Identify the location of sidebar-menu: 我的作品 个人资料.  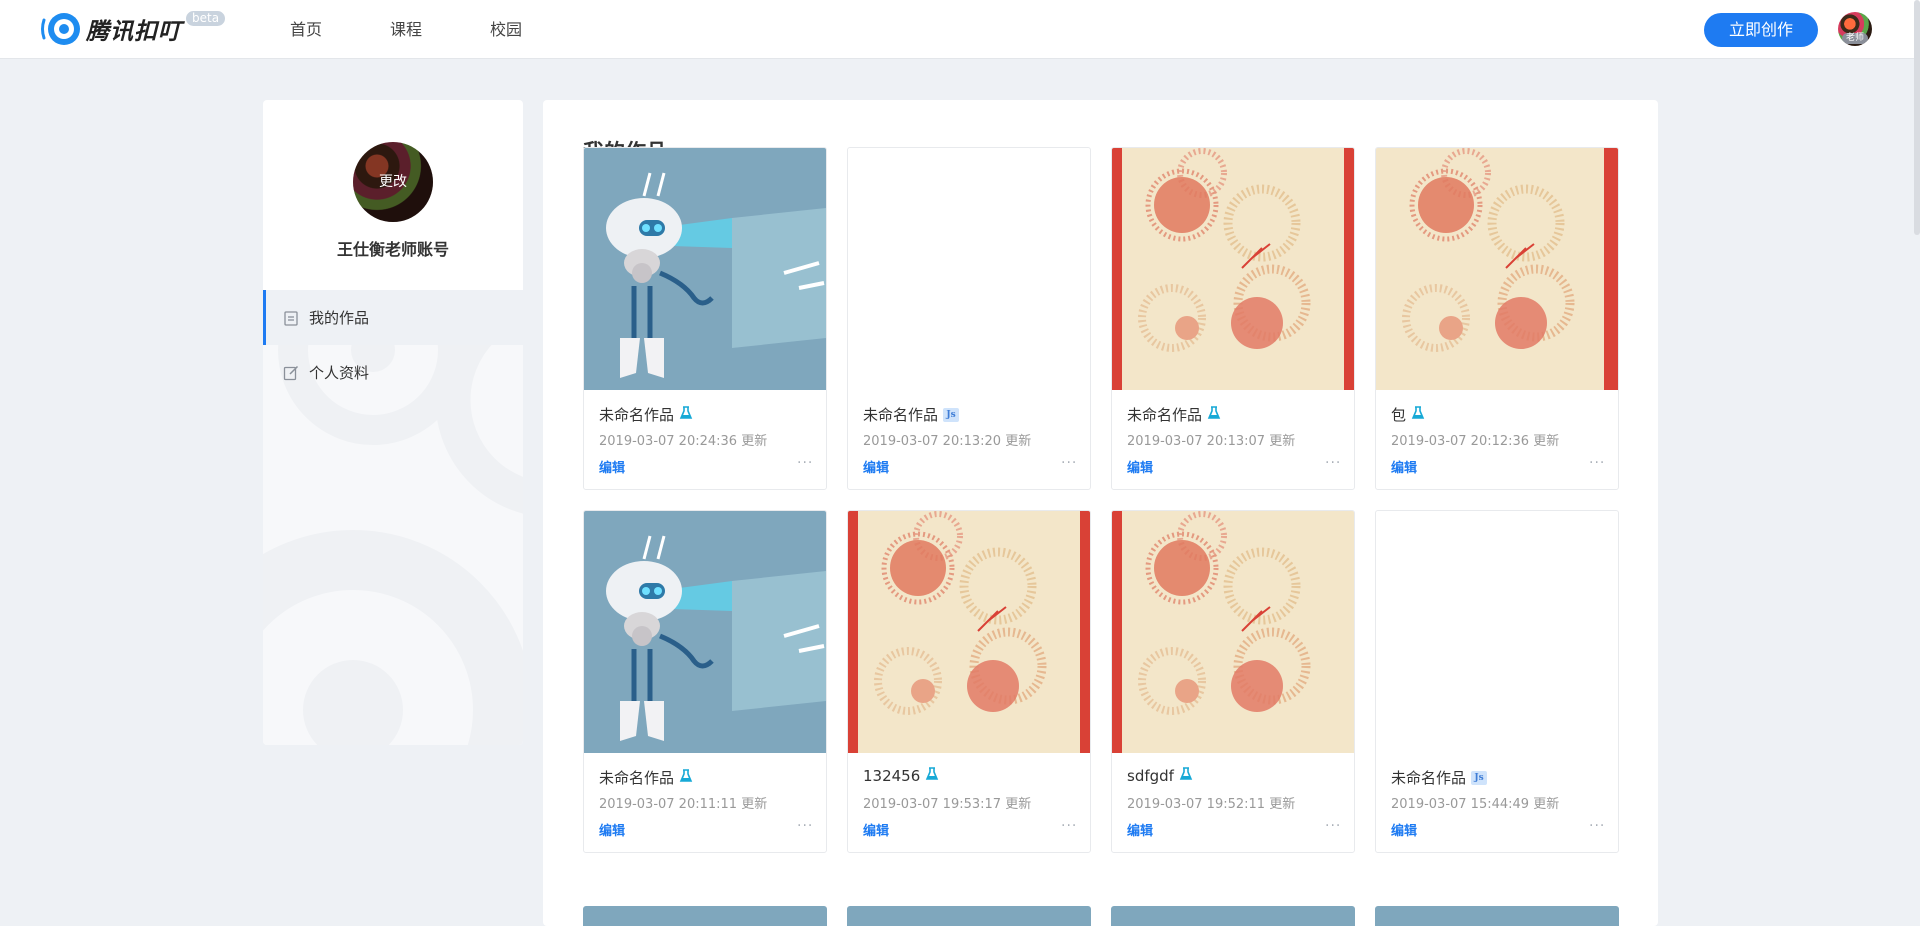
(393, 517).